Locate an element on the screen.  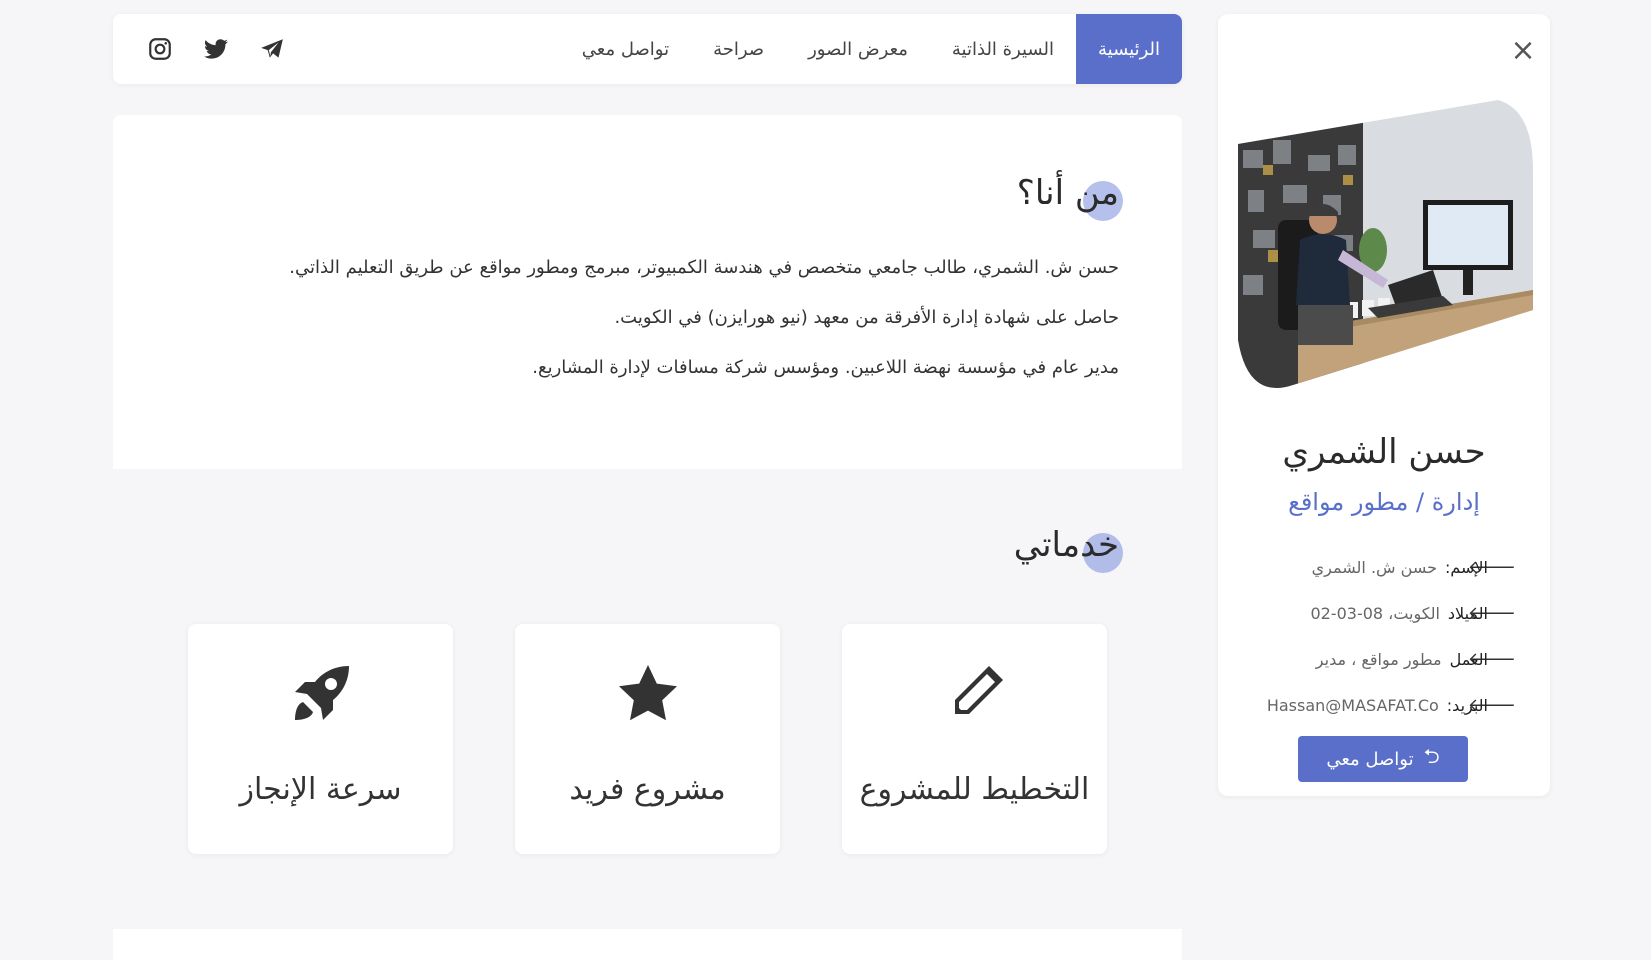
nav-item-contact: تواصل معي is located at coordinates (625, 49).